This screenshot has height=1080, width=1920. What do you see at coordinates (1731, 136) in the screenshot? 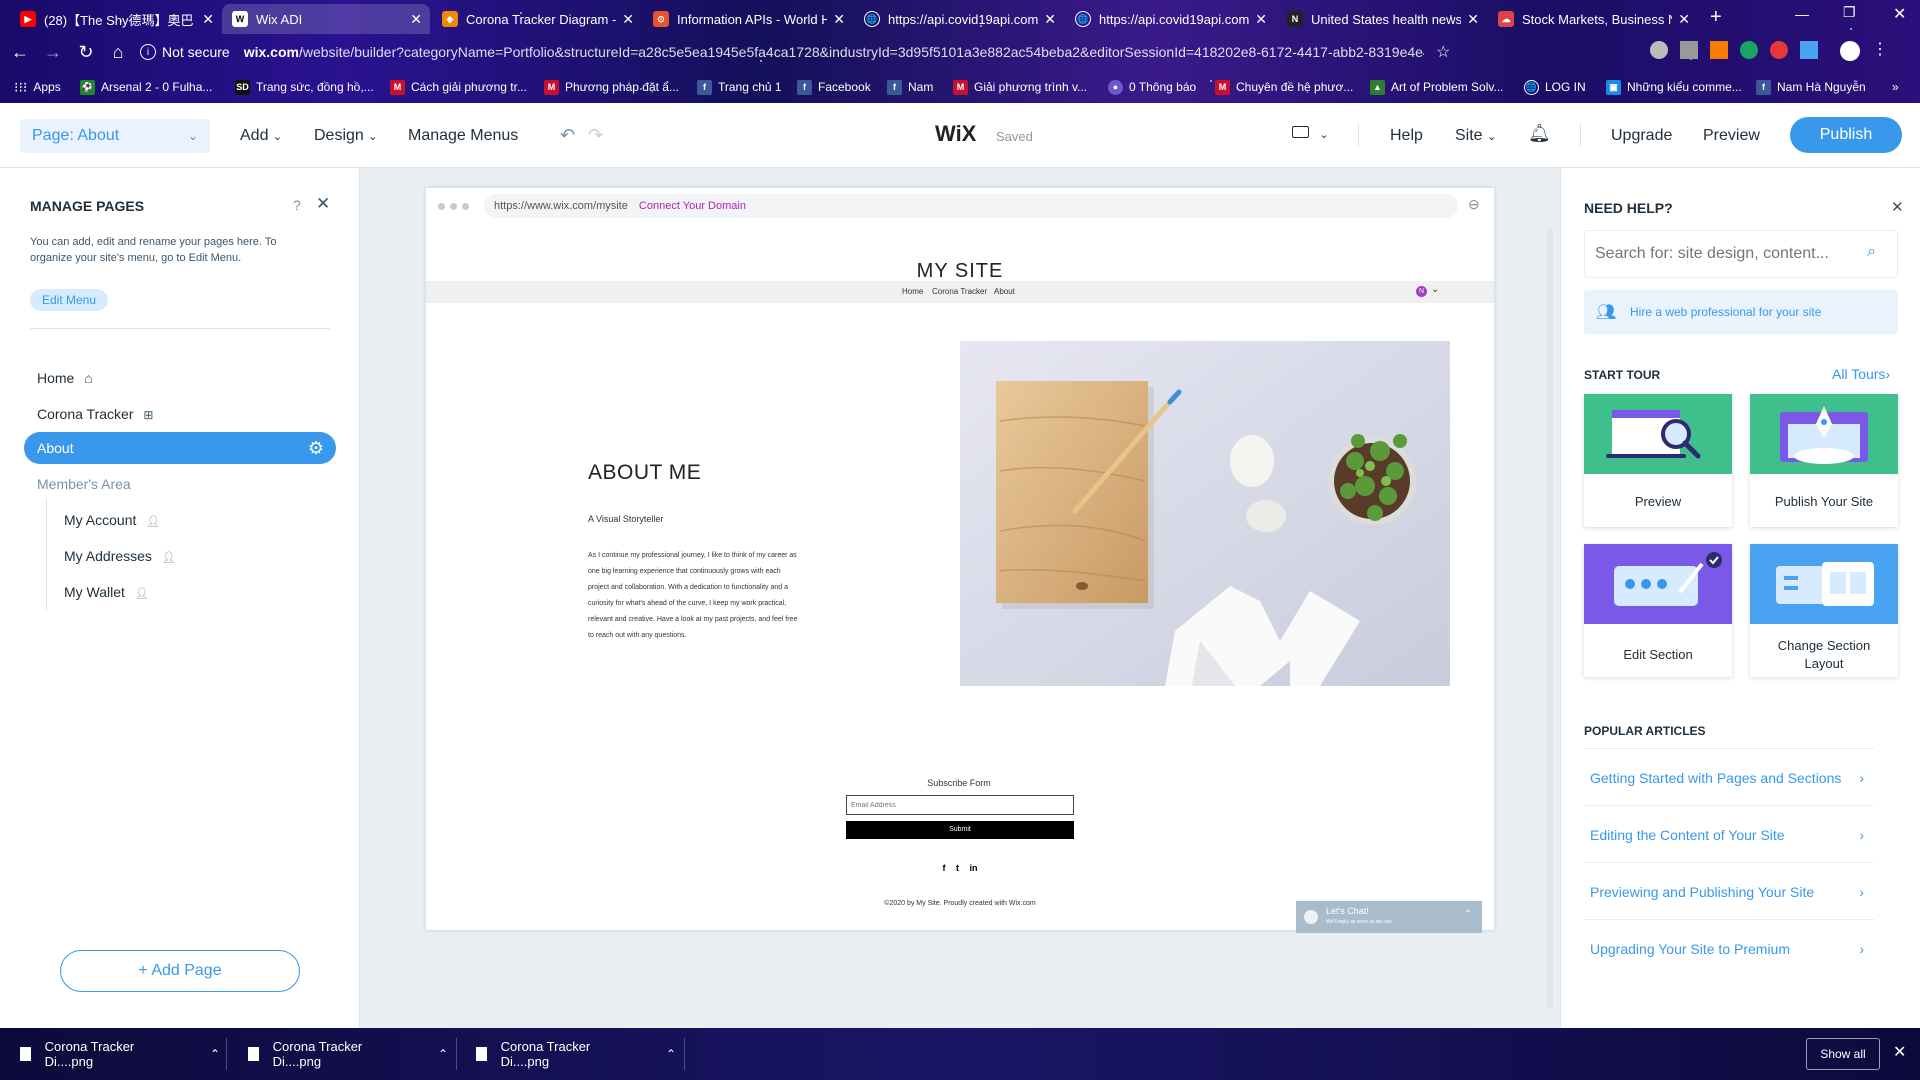
I see `preview-button: Preview` at bounding box center [1731, 136].